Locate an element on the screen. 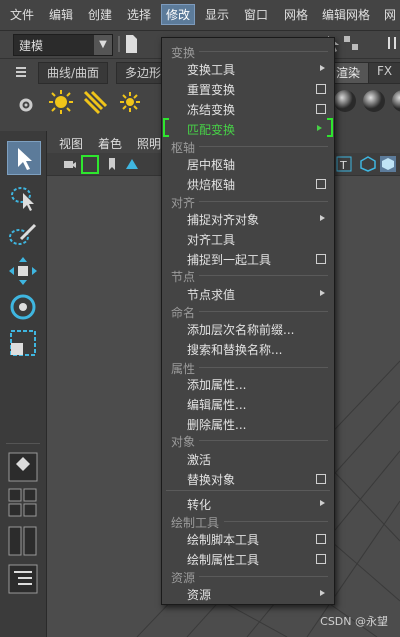  wireframe-cube-icon is located at coordinates (368, 164).